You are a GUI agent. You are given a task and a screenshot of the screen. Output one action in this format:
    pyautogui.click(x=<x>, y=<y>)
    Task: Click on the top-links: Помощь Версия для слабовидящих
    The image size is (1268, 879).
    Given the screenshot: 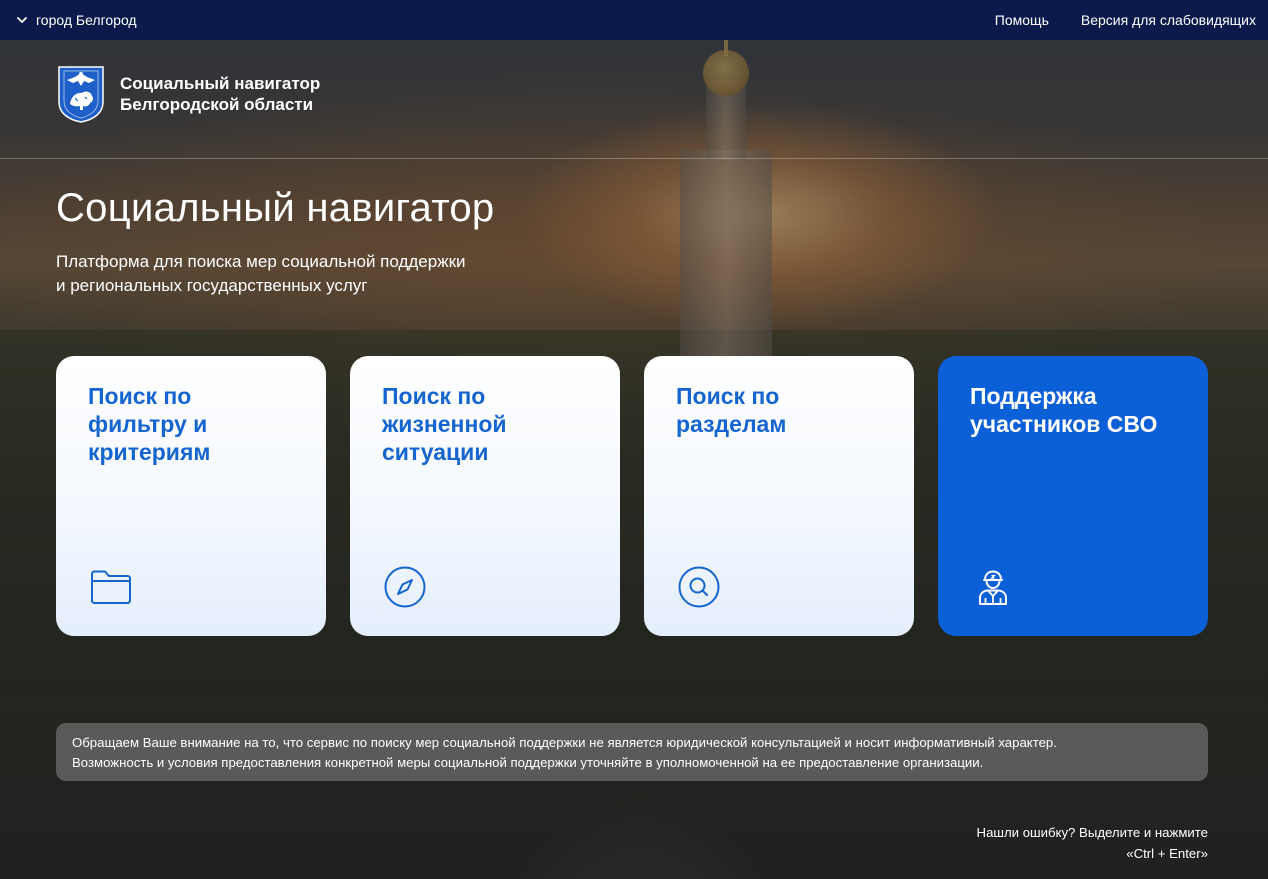 What is the action you would take?
    pyautogui.click(x=1125, y=20)
    